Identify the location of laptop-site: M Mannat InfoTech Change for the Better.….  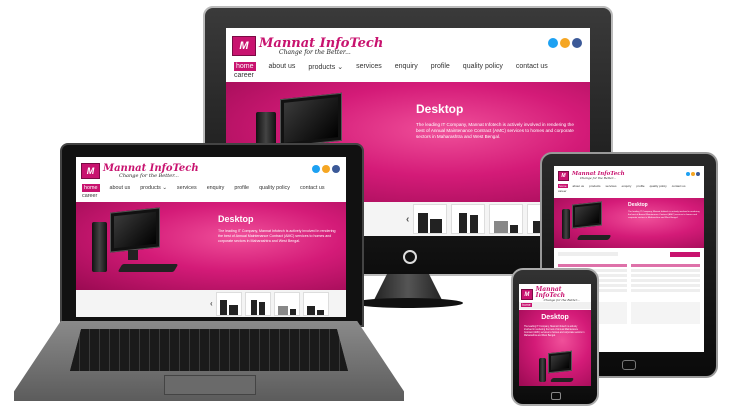
(211, 237).